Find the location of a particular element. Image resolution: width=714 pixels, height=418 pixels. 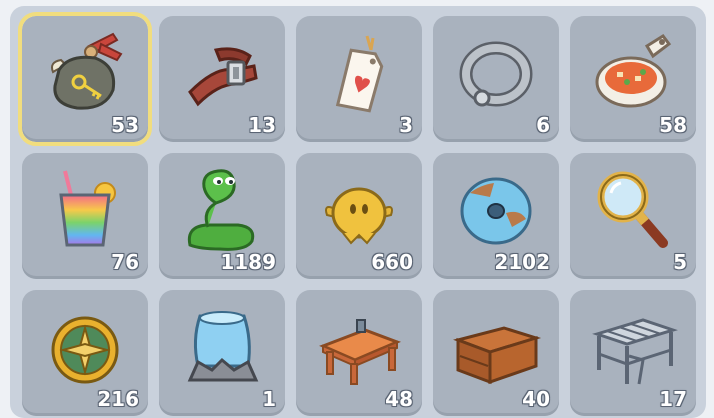

leather-belt-icon is located at coordinates (223, 77).